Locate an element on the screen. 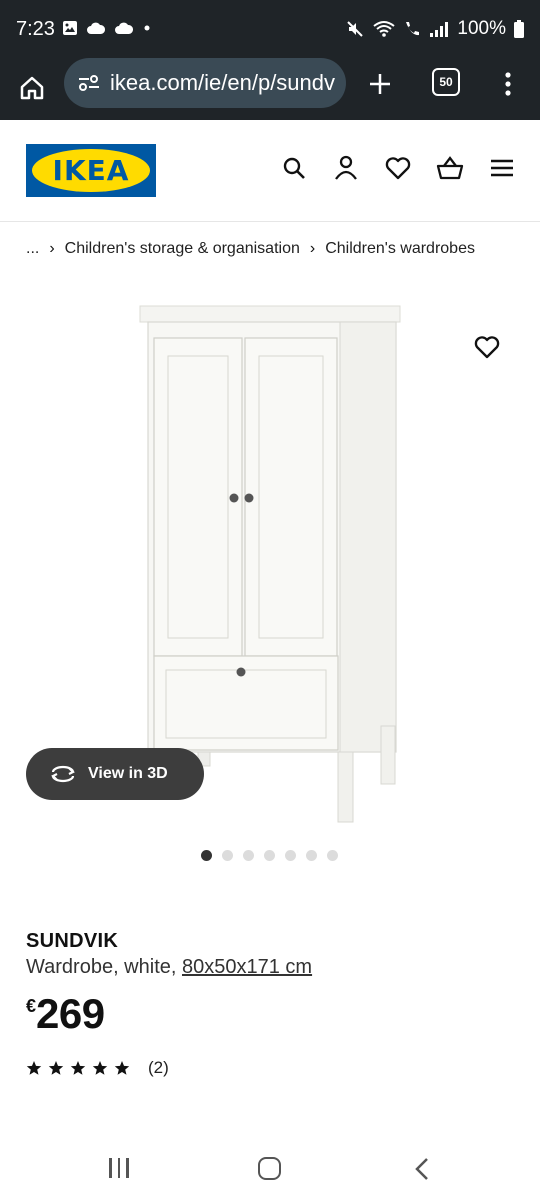 The width and height of the screenshot is (540, 1200). gallery-icon is located at coordinates (70, 28).